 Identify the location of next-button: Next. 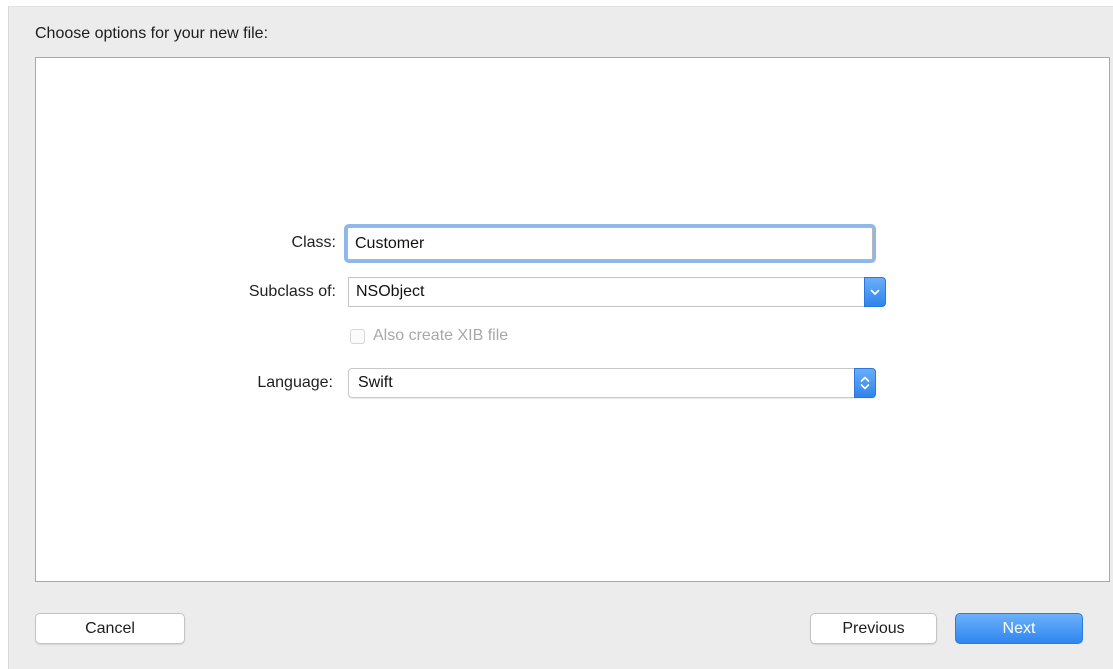
(1019, 628).